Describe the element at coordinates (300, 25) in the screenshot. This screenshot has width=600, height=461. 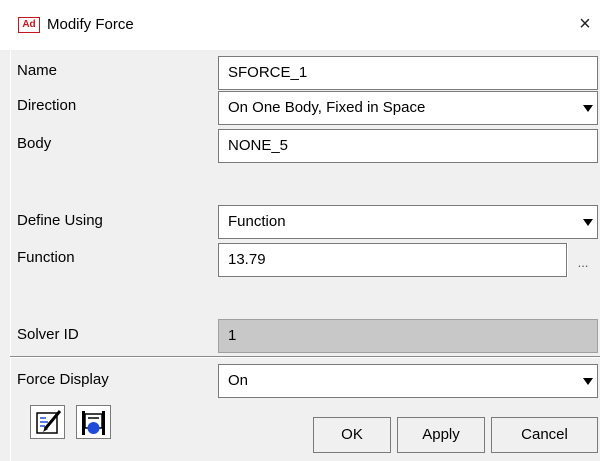
I see `title-bar: Ad Modify Force ×` at that location.